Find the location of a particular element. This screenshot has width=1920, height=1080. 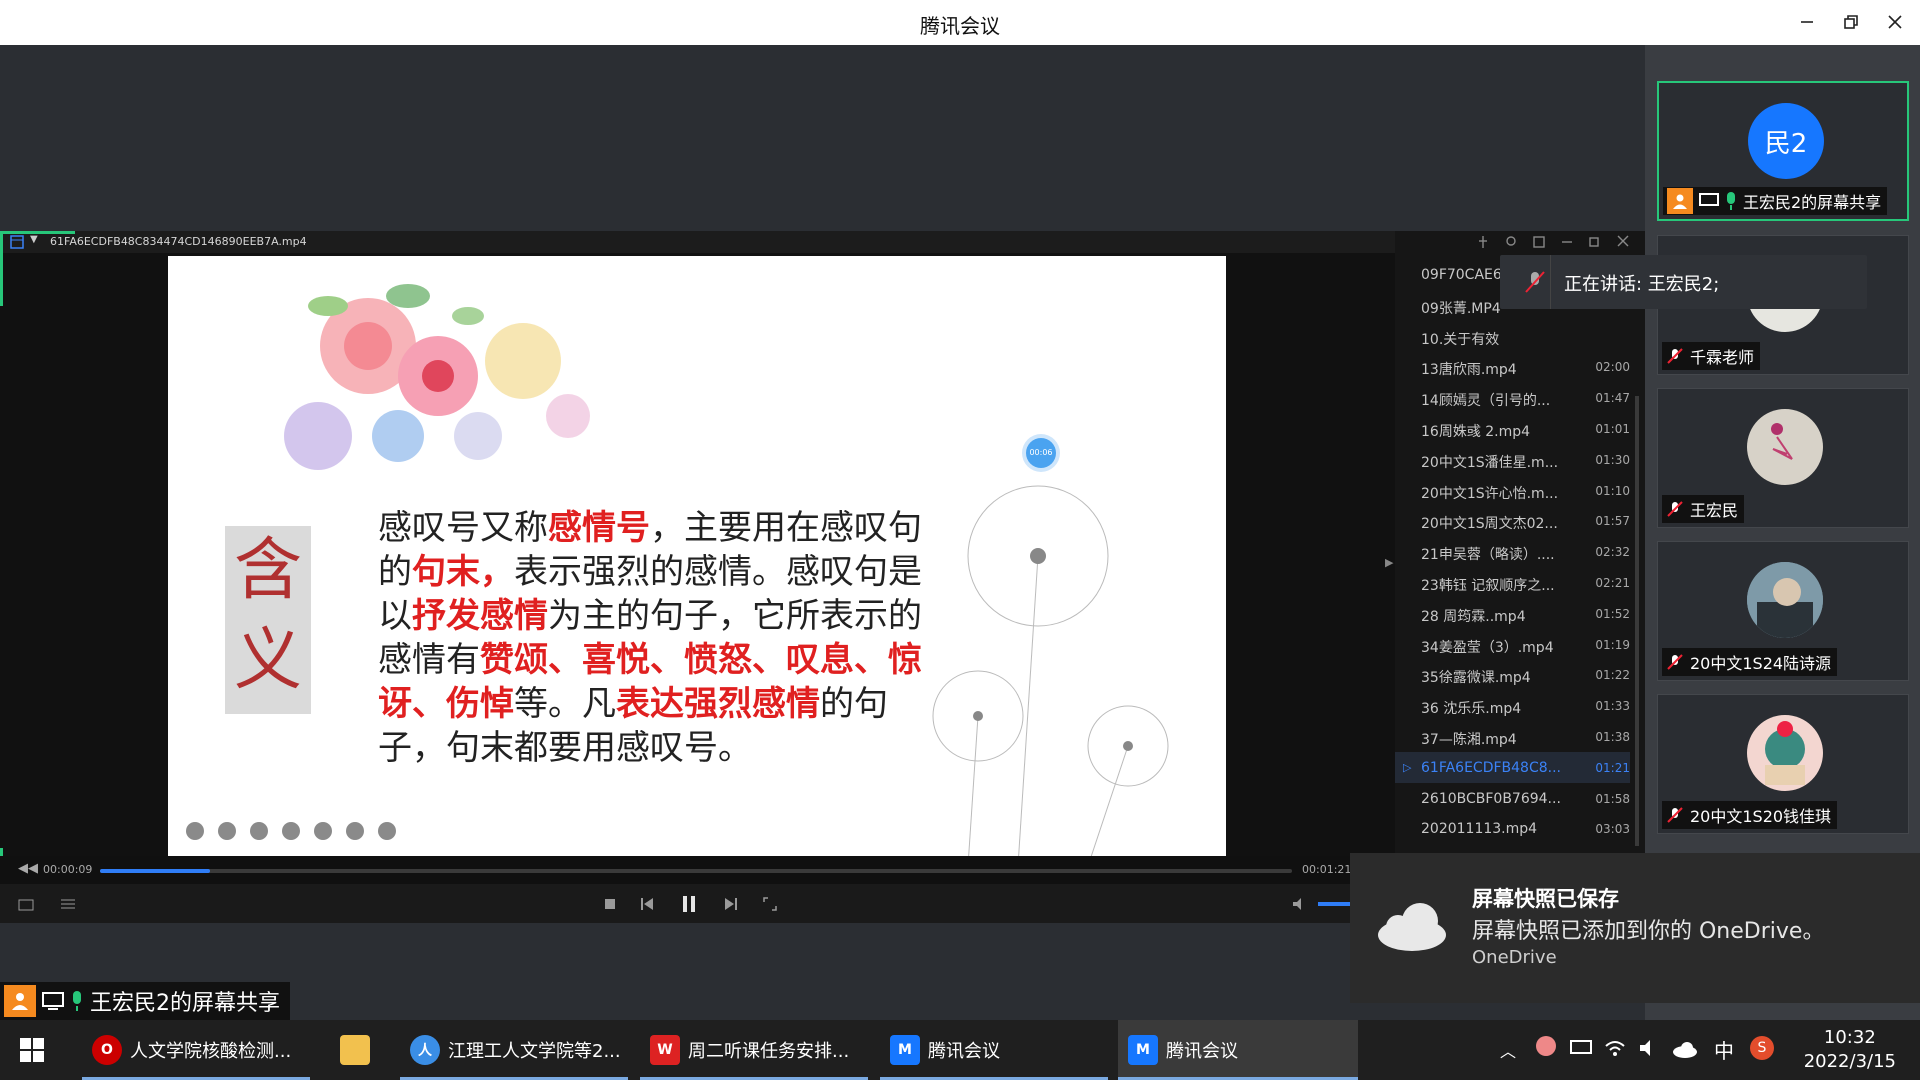

playlist-item-name: 28 周筠霖..mp4 is located at coordinates (1473, 616).